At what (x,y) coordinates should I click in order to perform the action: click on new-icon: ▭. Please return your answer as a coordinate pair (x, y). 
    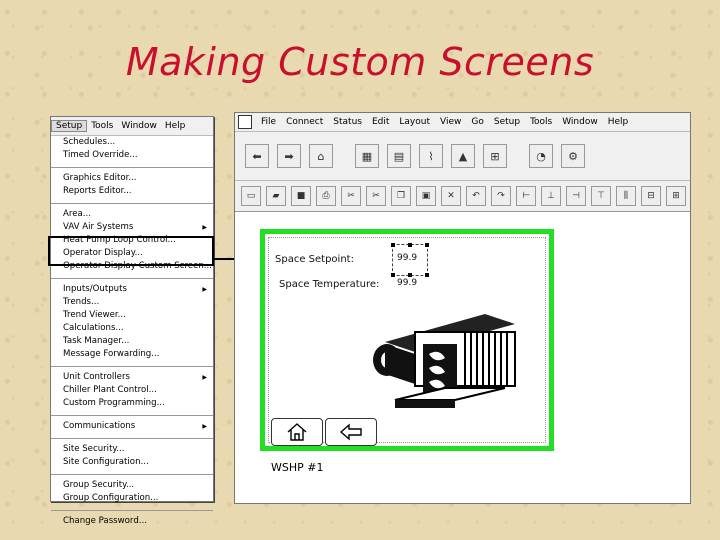
    Looking at the image, I should click on (251, 196).